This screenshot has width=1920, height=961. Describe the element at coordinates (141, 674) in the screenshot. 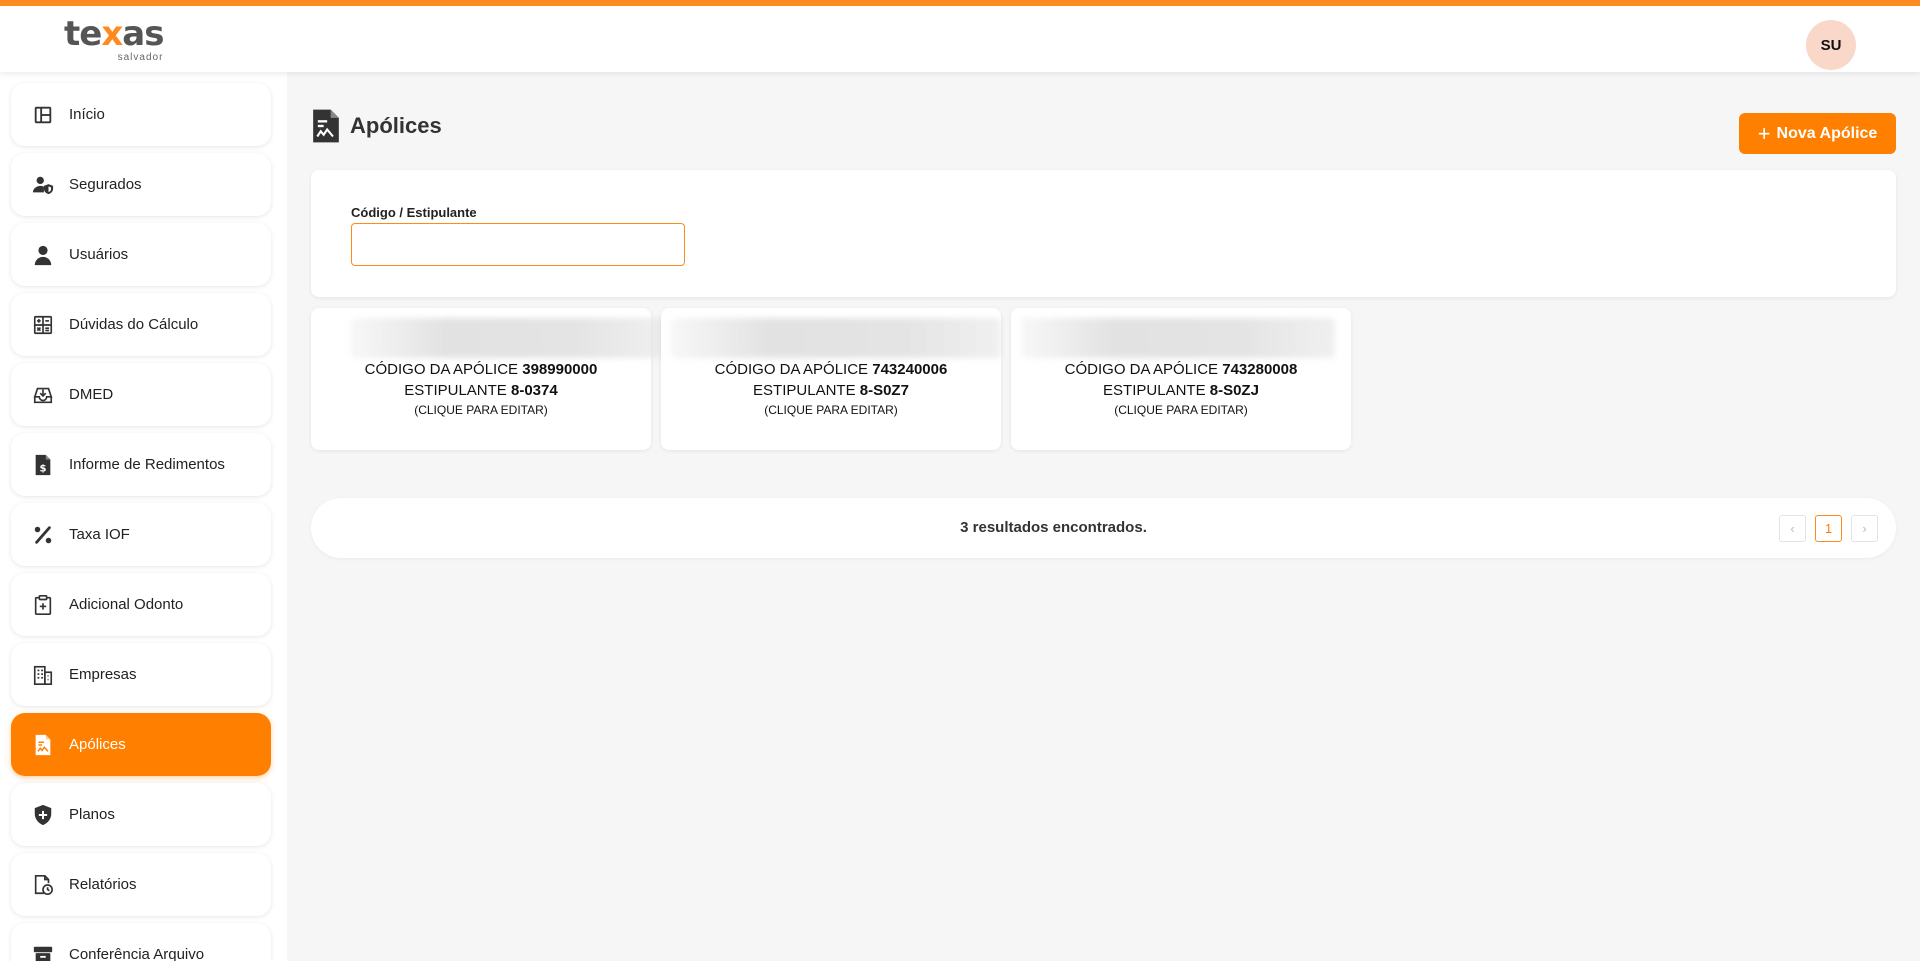

I see `sidebar-item-empresas: Empresas` at that location.